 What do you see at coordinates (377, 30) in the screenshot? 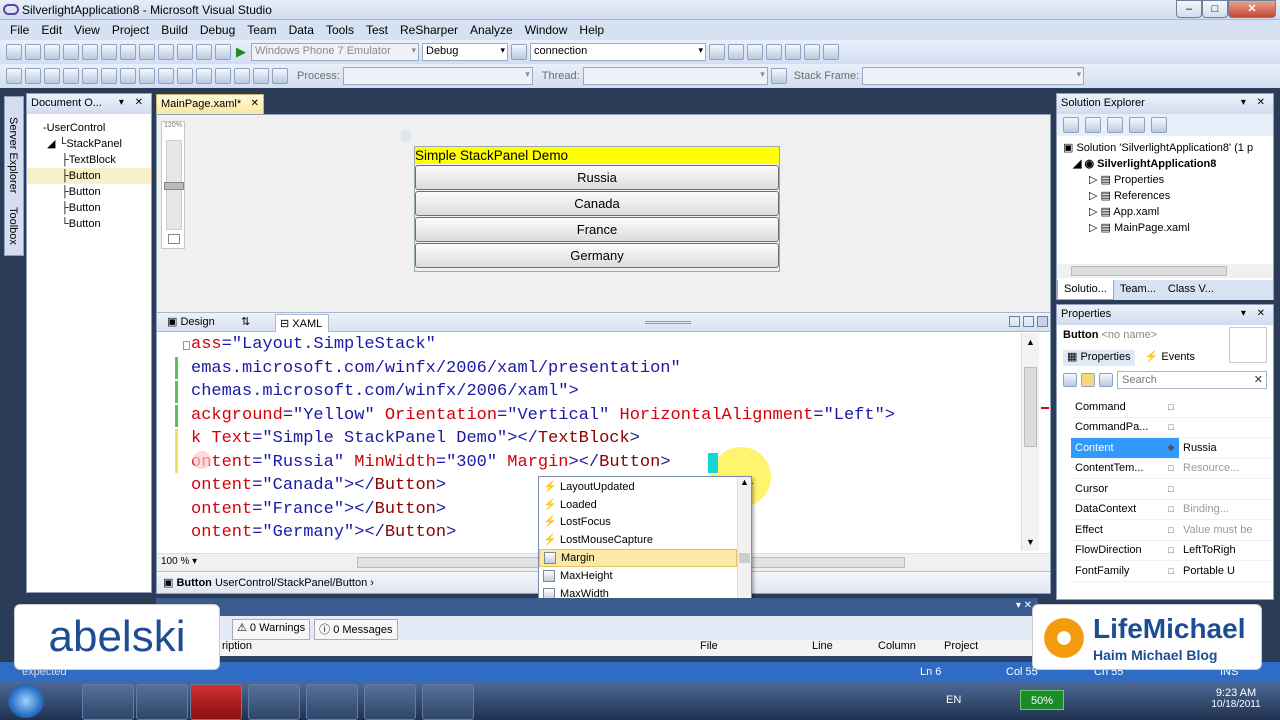
I see `menu-test: Test` at bounding box center [377, 30].